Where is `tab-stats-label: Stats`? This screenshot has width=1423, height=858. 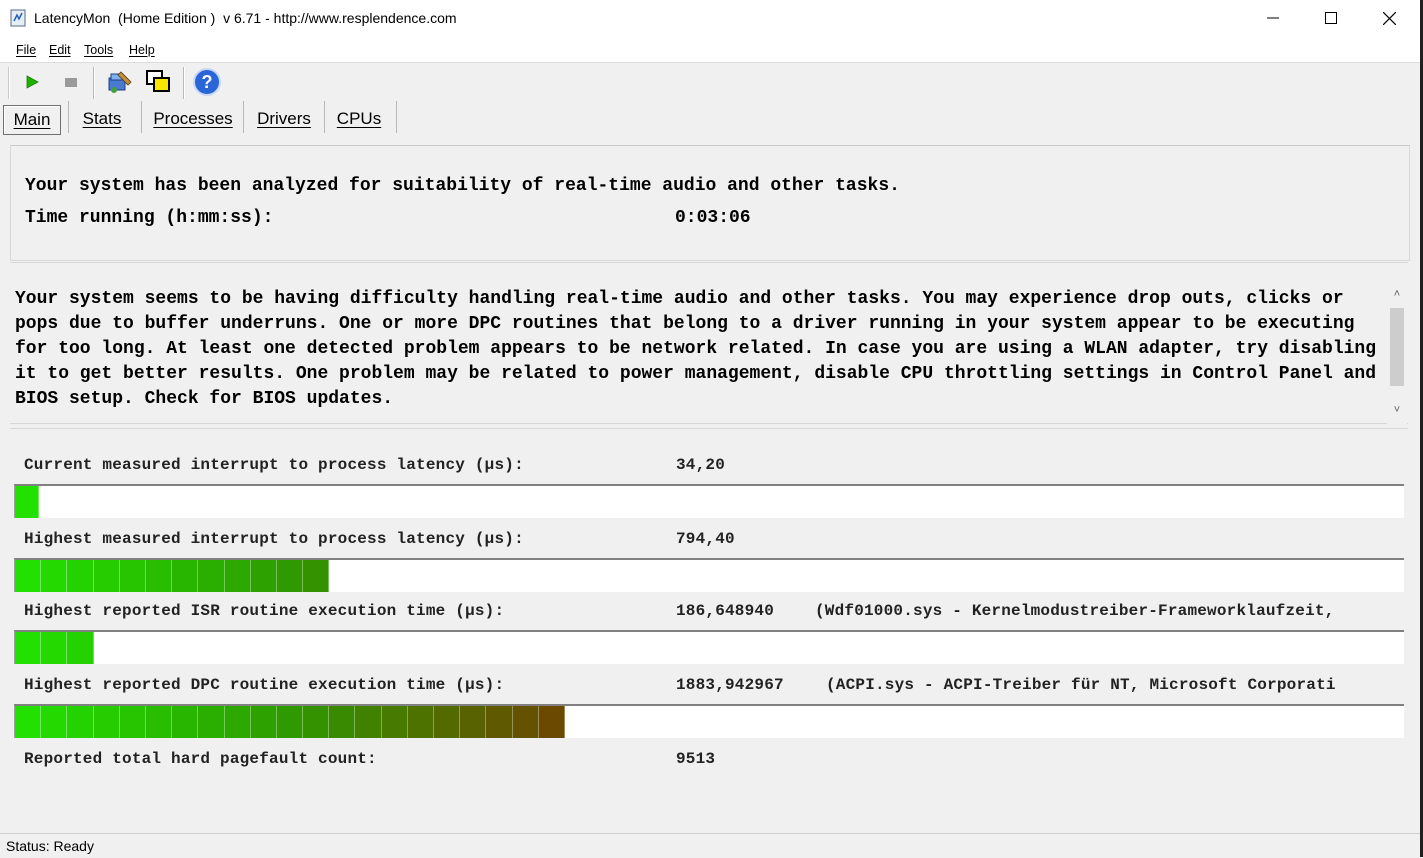
tab-stats-label: Stats is located at coordinates (102, 118).